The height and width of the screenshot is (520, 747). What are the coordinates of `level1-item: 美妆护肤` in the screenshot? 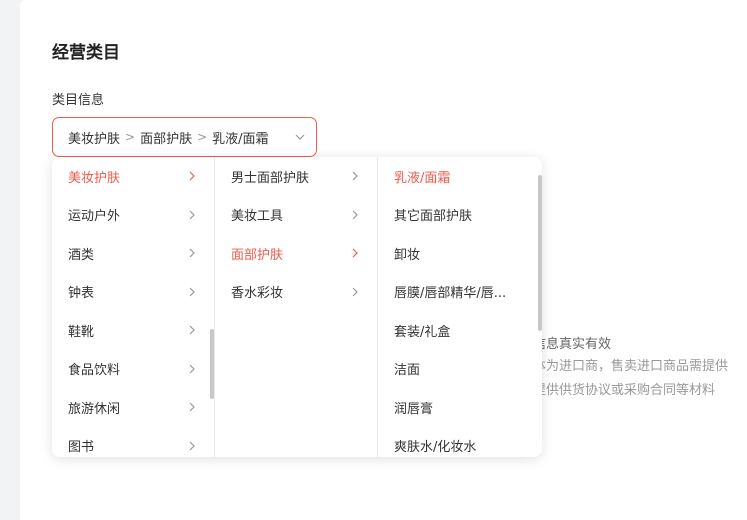 It's located at (133, 176).